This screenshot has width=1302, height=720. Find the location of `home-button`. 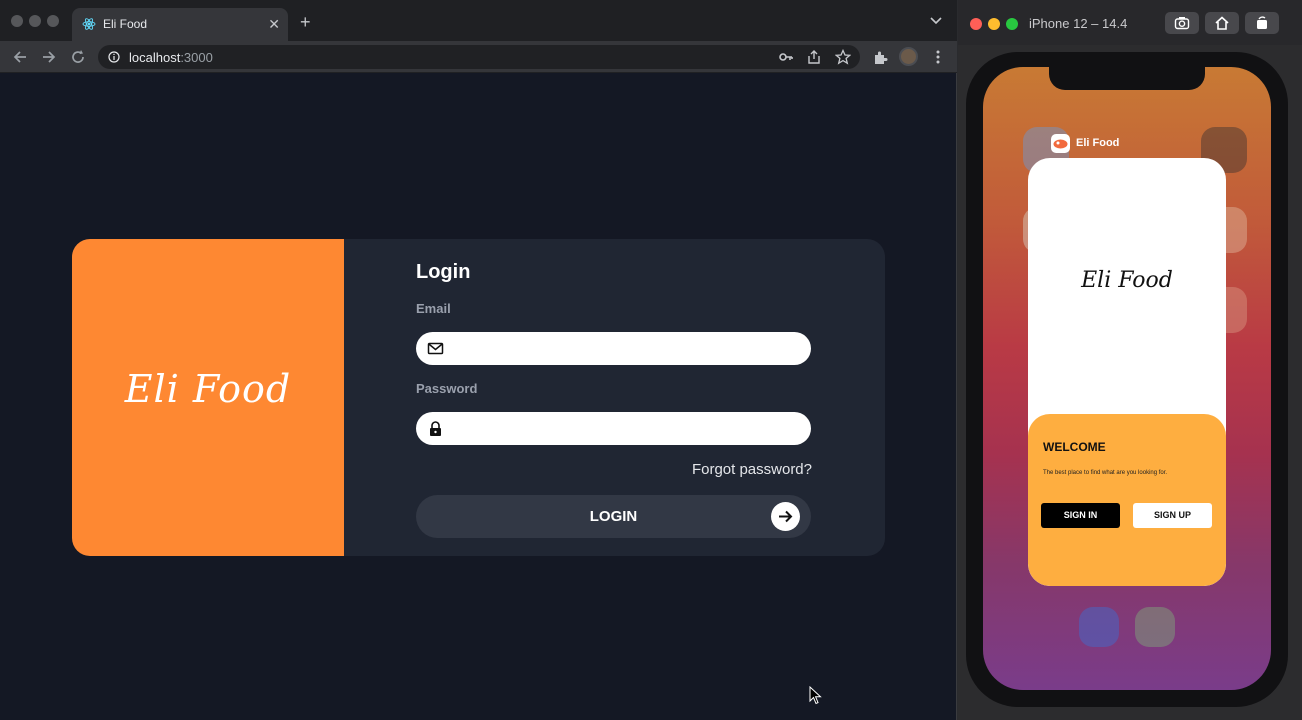

home-button is located at coordinates (1222, 23).